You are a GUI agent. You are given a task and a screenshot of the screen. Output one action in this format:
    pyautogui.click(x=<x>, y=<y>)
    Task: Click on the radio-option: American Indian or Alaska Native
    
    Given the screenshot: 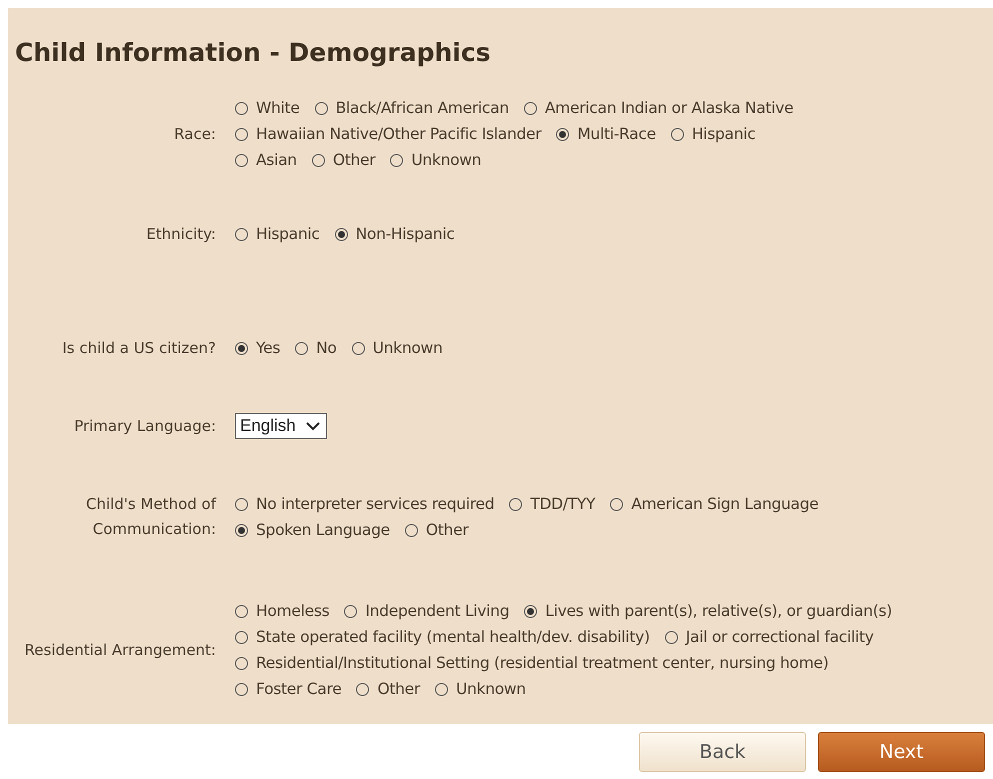 What is the action you would take?
    pyautogui.click(x=659, y=108)
    